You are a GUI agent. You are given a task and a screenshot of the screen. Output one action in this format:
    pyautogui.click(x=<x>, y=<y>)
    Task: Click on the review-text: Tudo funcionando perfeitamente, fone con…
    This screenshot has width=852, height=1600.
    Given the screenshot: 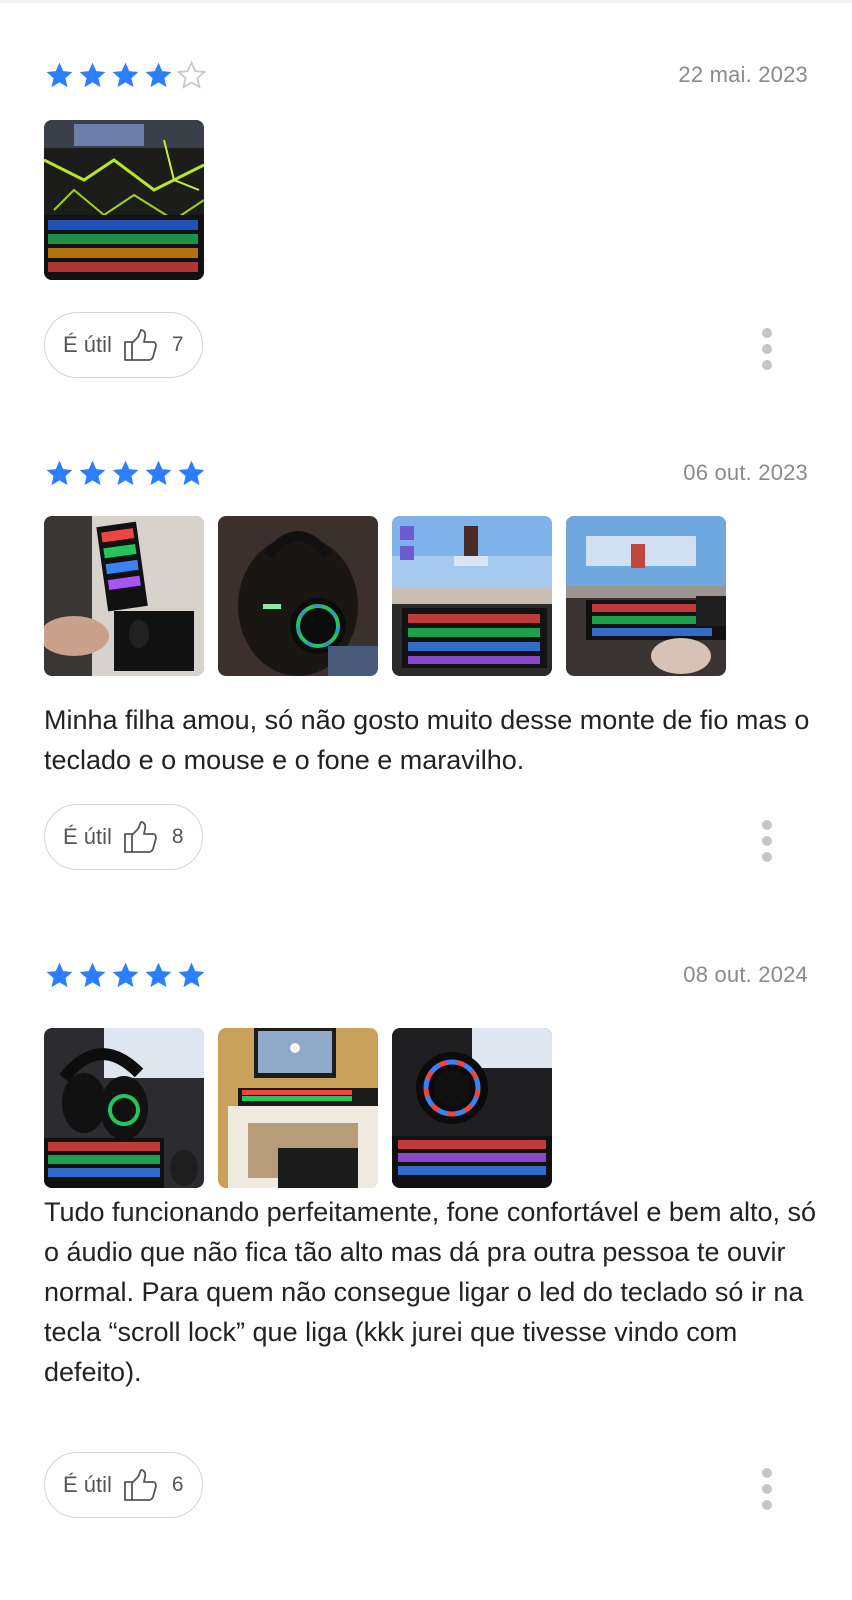 What is the action you would take?
    pyautogui.click(x=430, y=1292)
    